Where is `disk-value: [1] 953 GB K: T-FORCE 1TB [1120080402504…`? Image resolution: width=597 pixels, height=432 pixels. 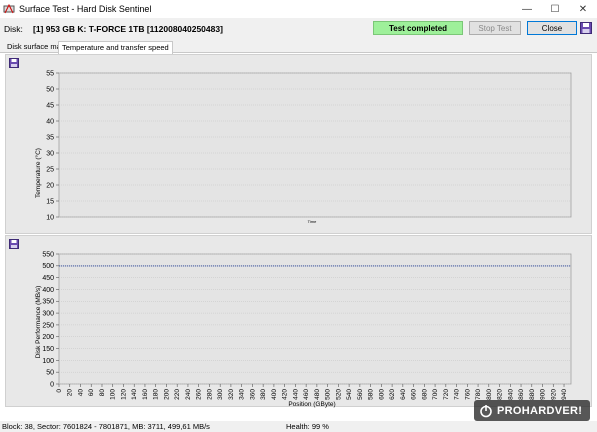
disk-value: [1] 953 GB K: T-FORCE 1TB [1120080402504… is located at coordinates (128, 29).